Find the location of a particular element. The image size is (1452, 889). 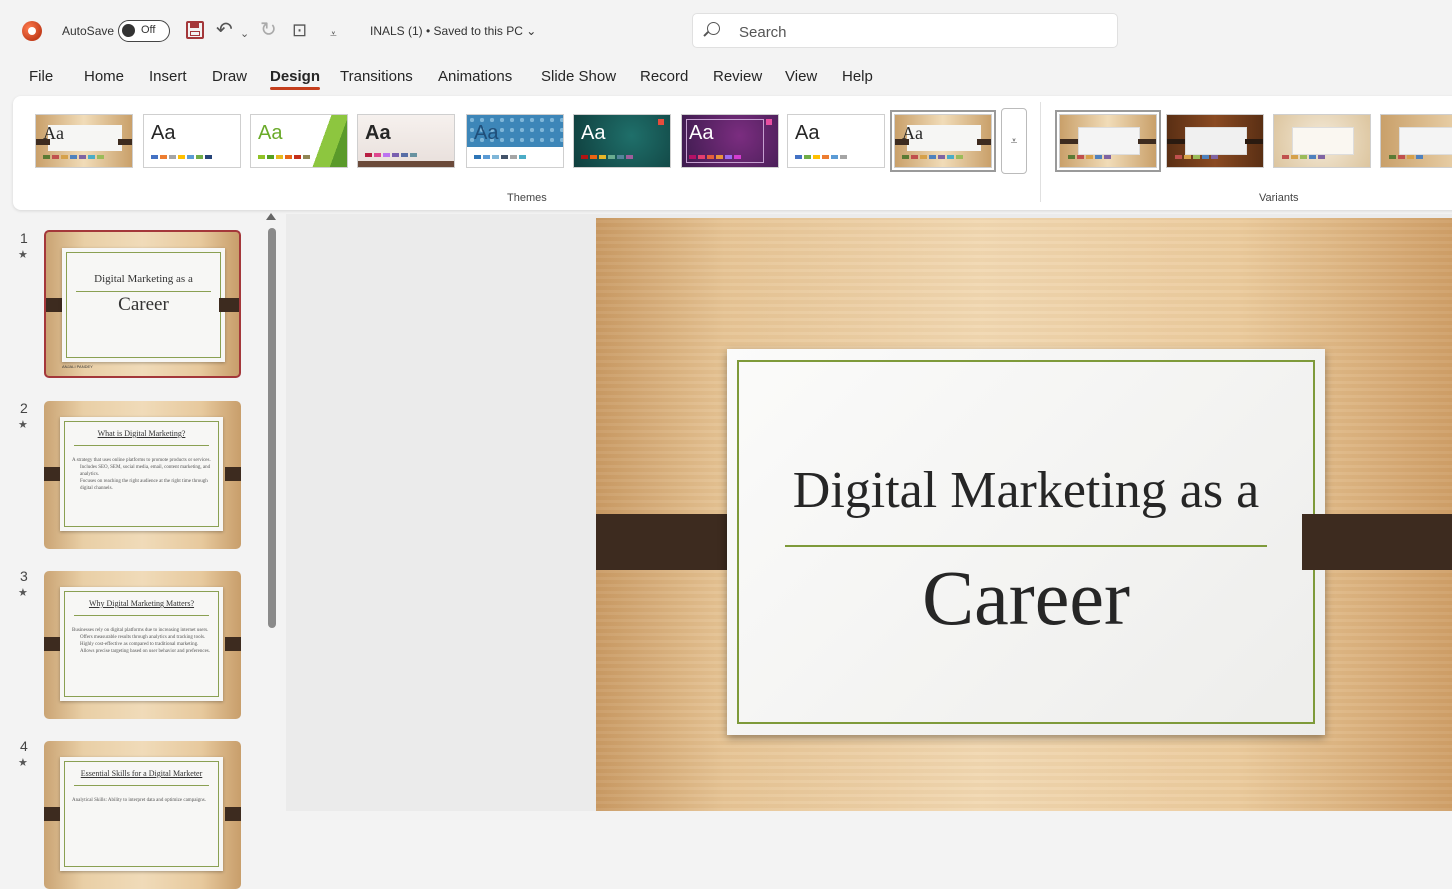

group-separator is located at coordinates (1040, 152).